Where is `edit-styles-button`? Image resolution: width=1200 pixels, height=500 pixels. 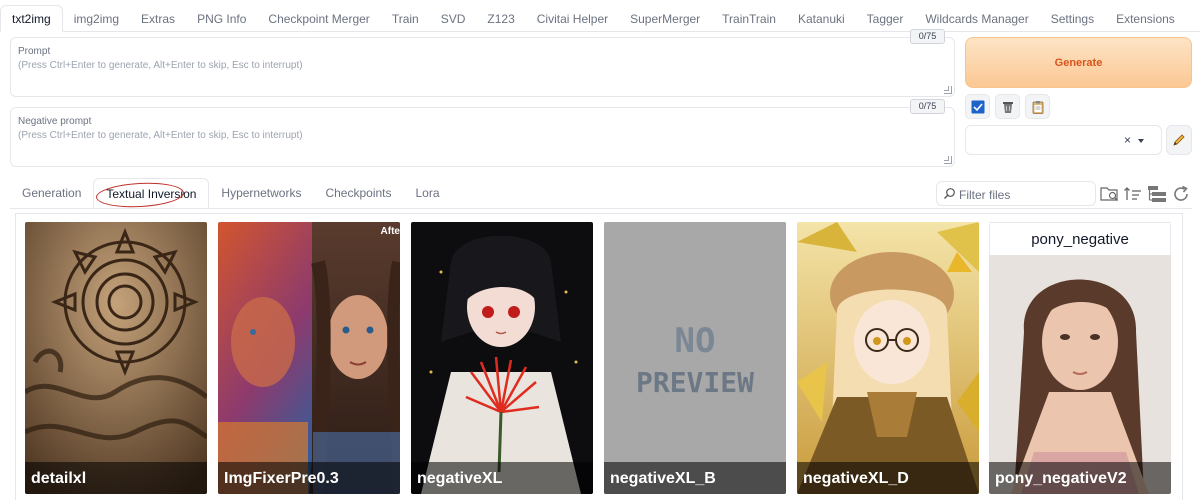 edit-styles-button is located at coordinates (1179, 140).